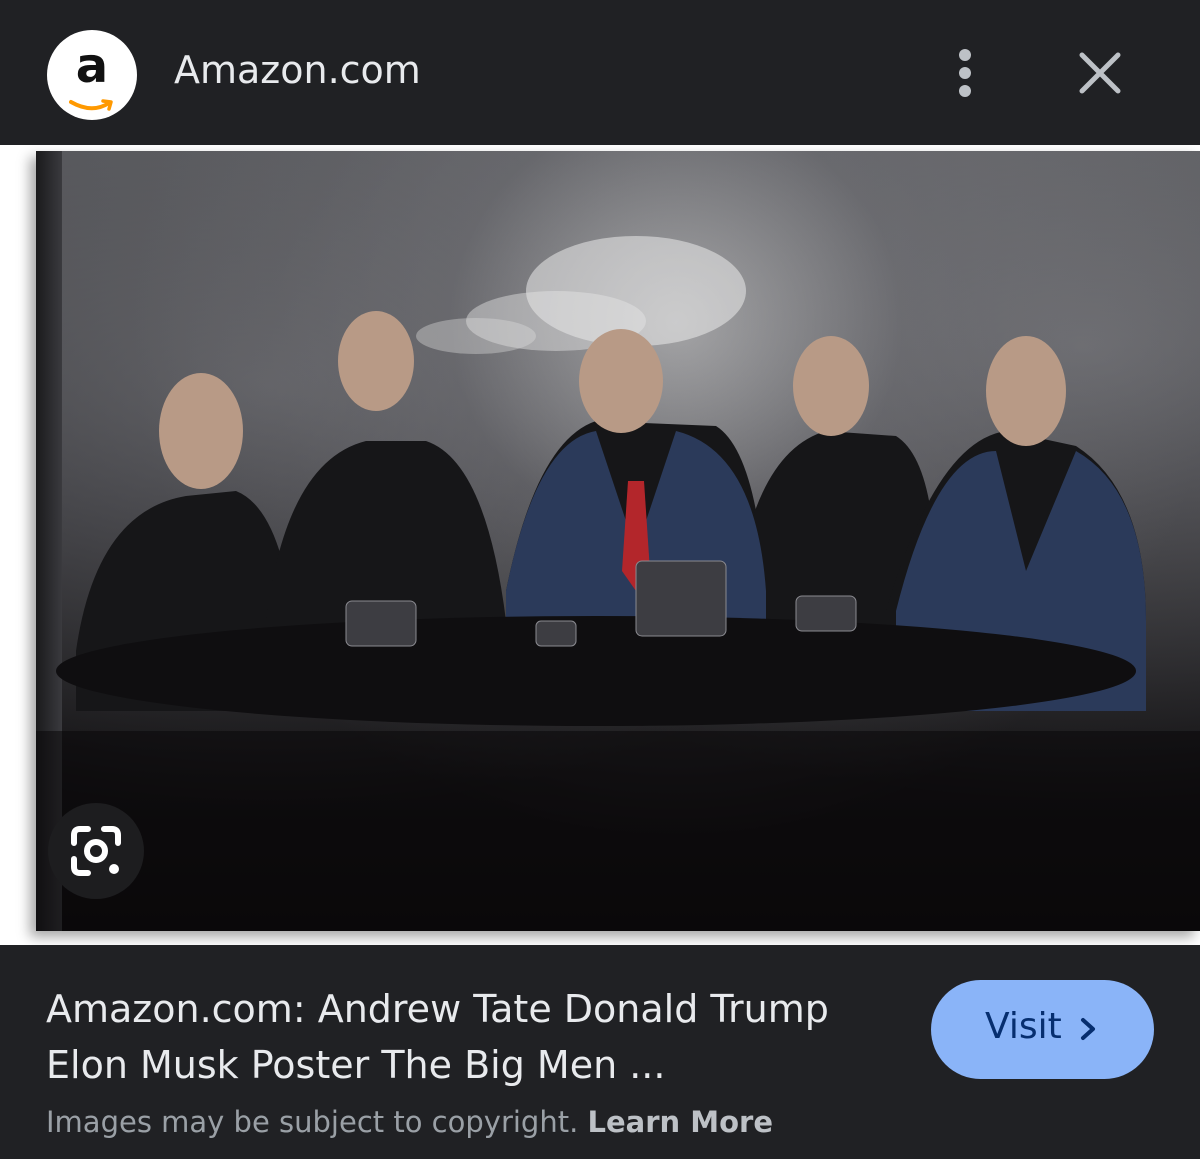 This screenshot has width=1200, height=1159. What do you see at coordinates (312, 1122) in the screenshot?
I see `copyright-text: Images may be subject to copyright.` at bounding box center [312, 1122].